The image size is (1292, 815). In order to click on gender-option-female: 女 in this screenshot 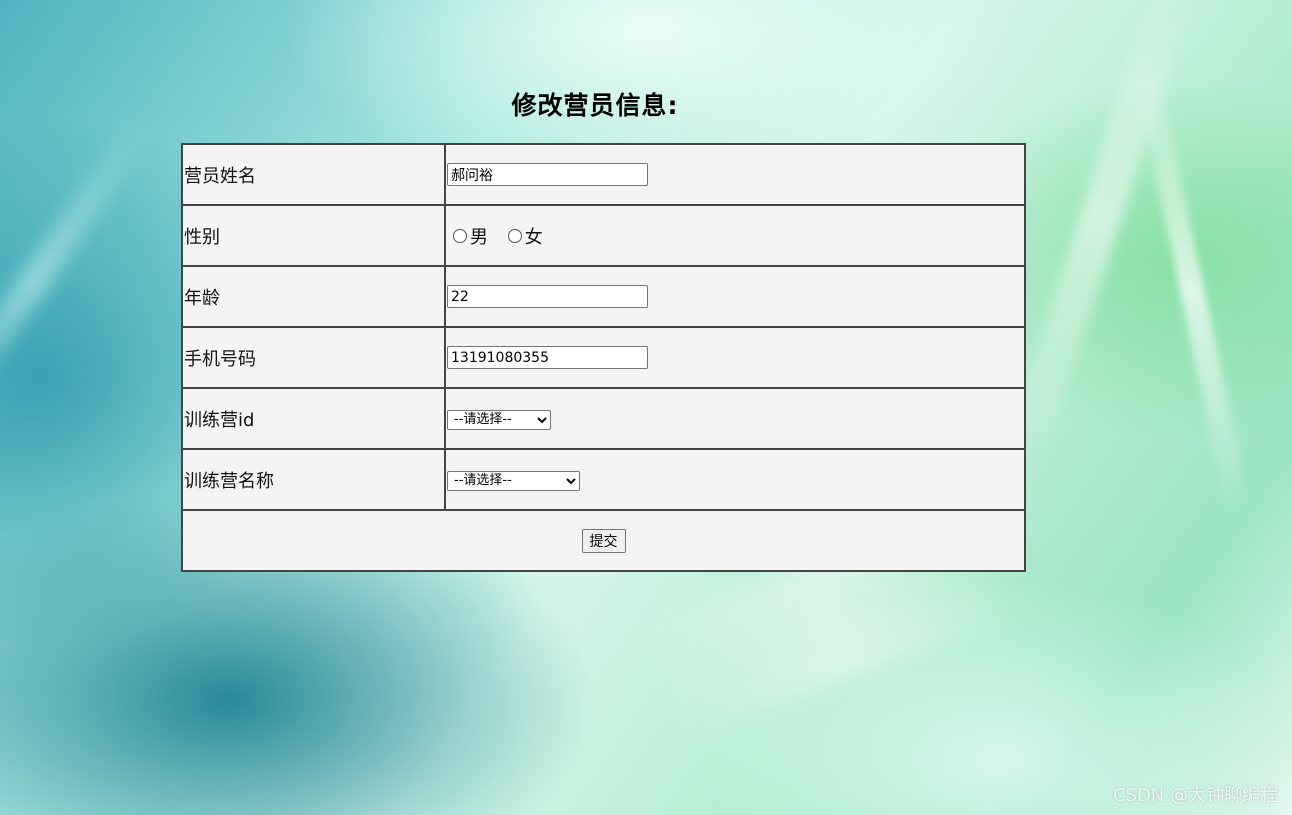, I will do `click(525, 236)`.